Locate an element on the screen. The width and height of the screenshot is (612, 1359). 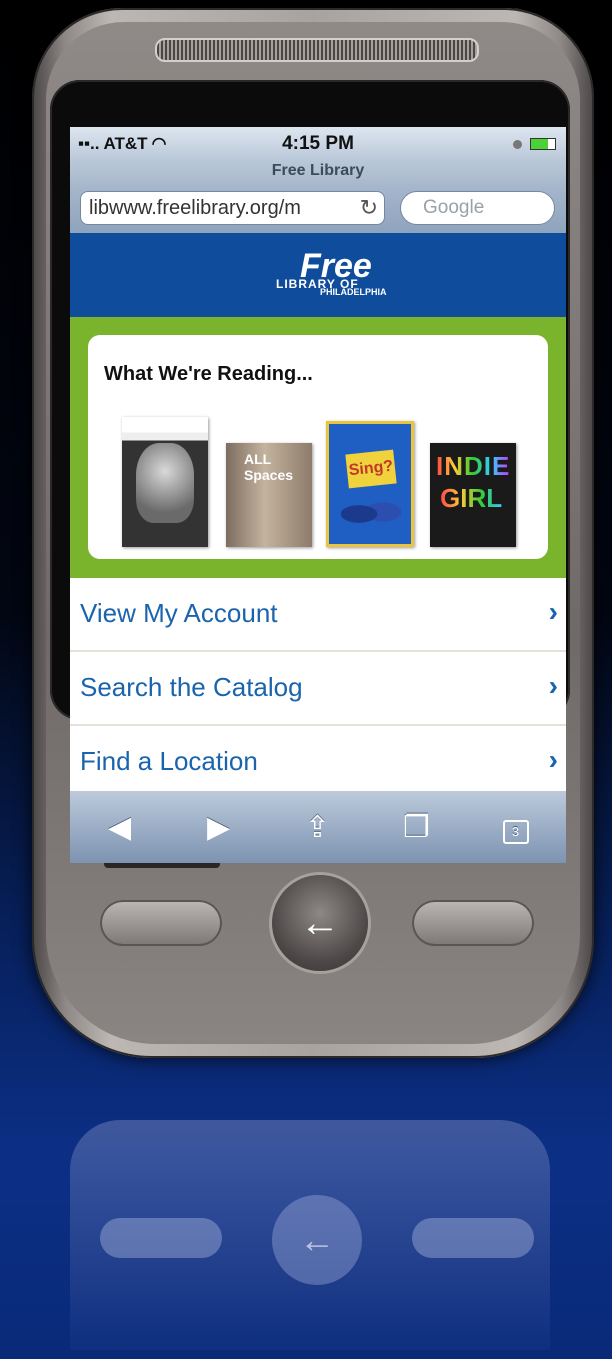
portrait-image is located at coordinates (165, 483).